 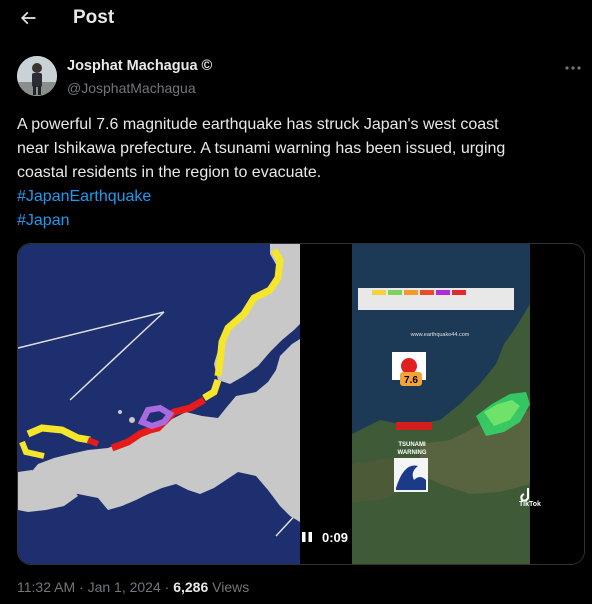 I want to click on video-controls: 0:09, so click(x=324, y=537).